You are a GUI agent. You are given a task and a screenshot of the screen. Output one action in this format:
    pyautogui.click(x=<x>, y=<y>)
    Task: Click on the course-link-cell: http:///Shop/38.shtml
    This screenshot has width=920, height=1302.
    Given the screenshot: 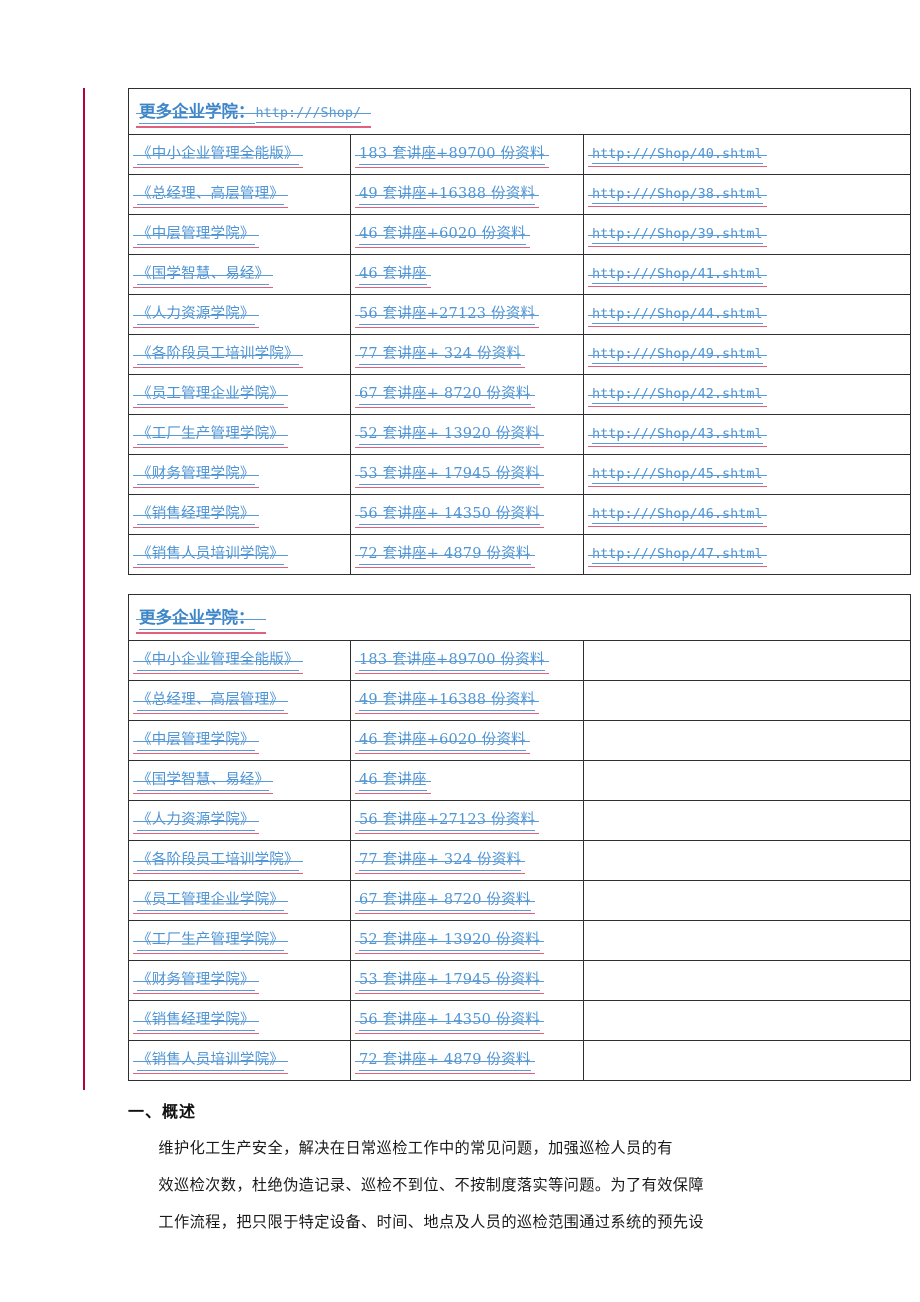 What is the action you would take?
    pyautogui.click(x=747, y=194)
    